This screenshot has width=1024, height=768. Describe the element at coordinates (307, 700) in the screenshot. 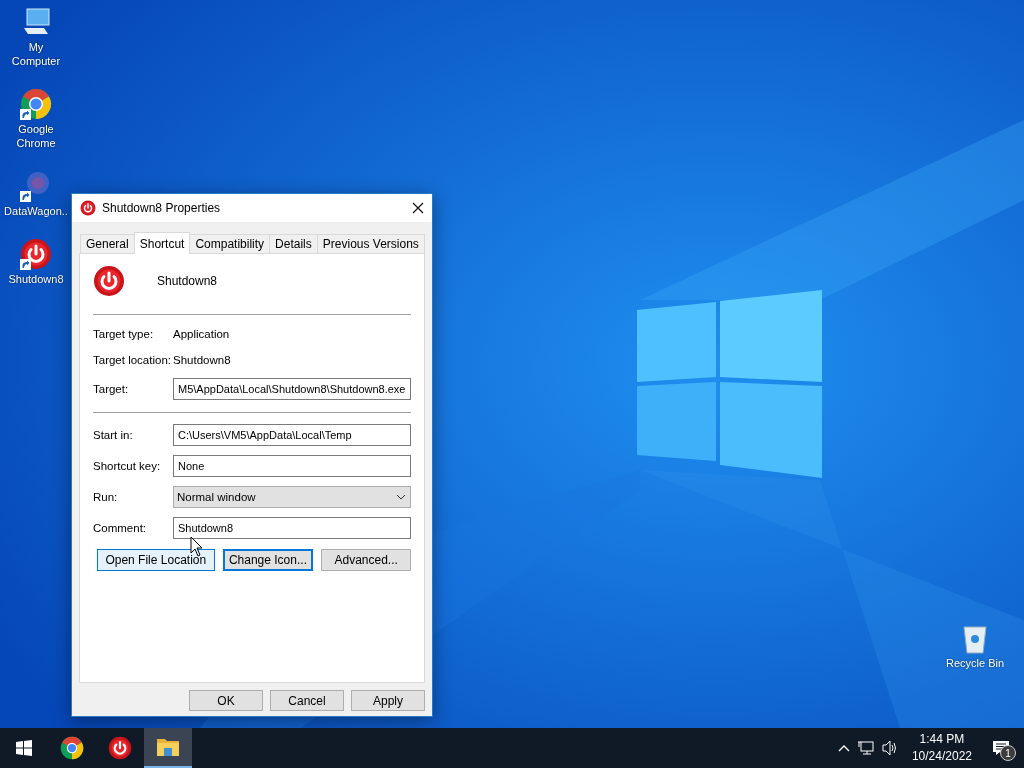

I see `dialog-button: Cancel` at that location.